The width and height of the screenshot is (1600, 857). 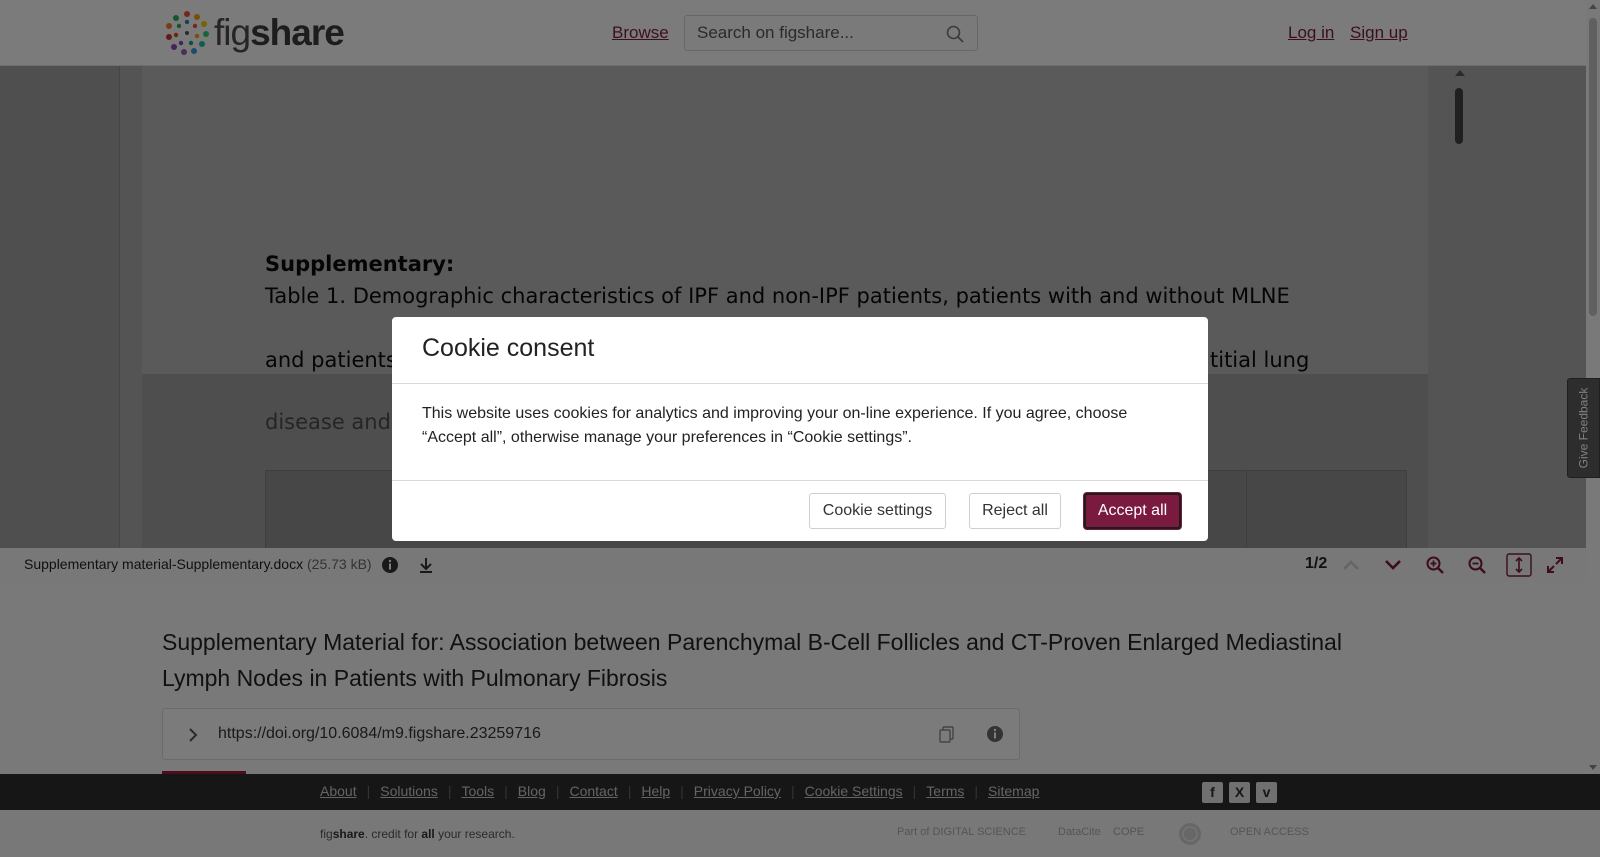 I want to click on accept-all-button: Accept all, so click(x=1132, y=511).